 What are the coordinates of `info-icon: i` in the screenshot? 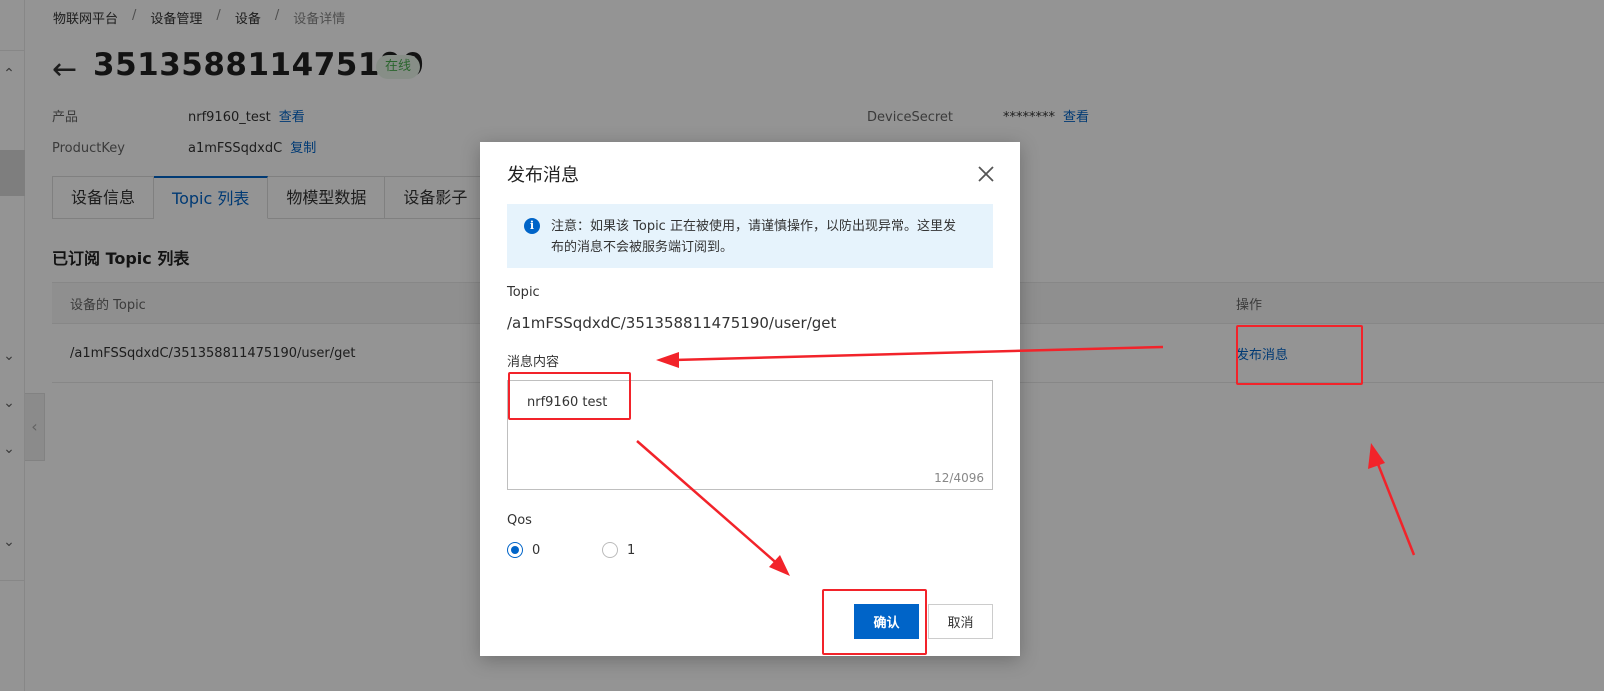 It's located at (532, 226).